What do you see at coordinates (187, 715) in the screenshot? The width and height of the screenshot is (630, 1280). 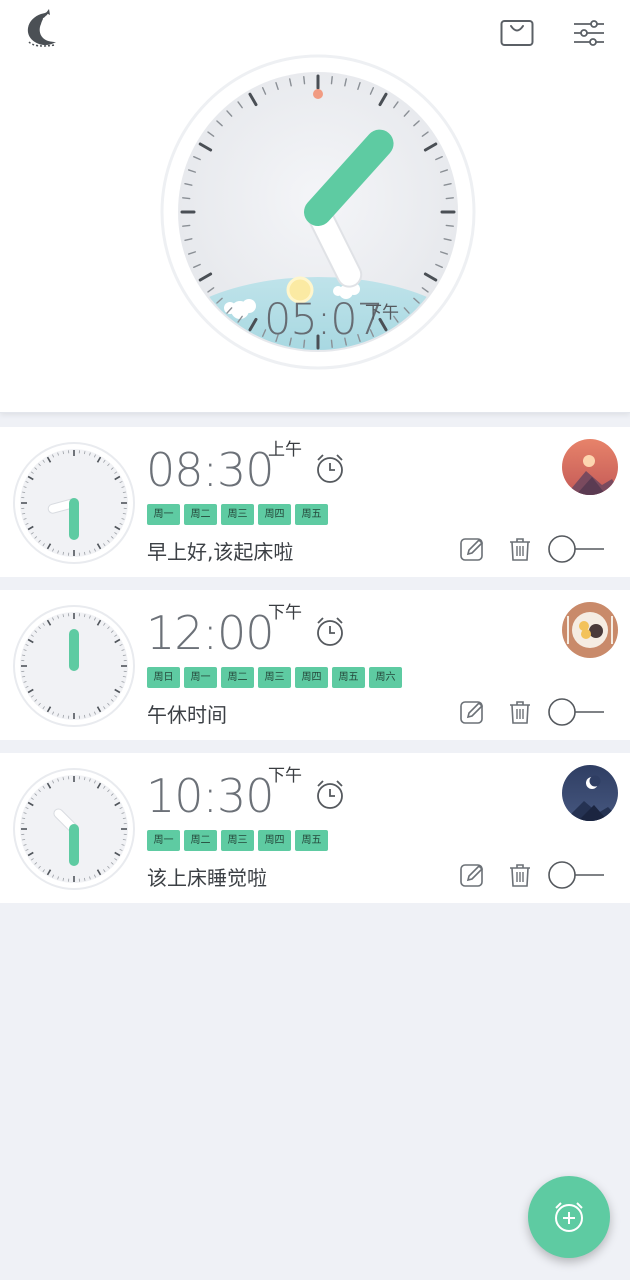 I see `alarm-label: 午休时间` at bounding box center [187, 715].